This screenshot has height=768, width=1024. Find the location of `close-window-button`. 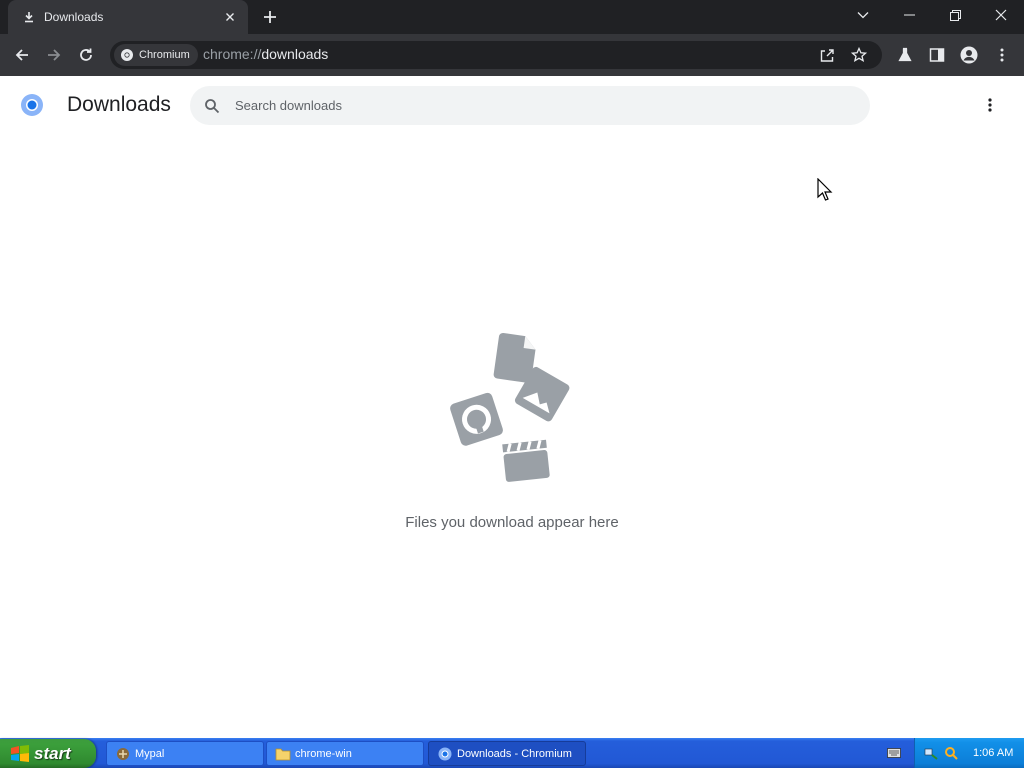

close-window-button is located at coordinates (1001, 15).